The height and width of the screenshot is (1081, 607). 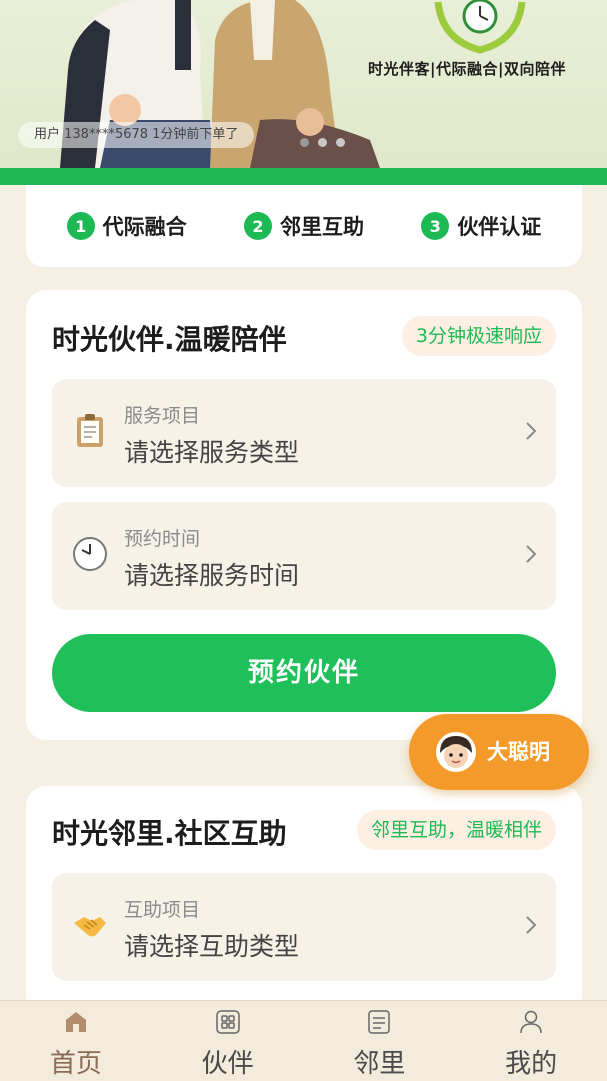 What do you see at coordinates (90, 927) in the screenshot?
I see `handshake-icon` at bounding box center [90, 927].